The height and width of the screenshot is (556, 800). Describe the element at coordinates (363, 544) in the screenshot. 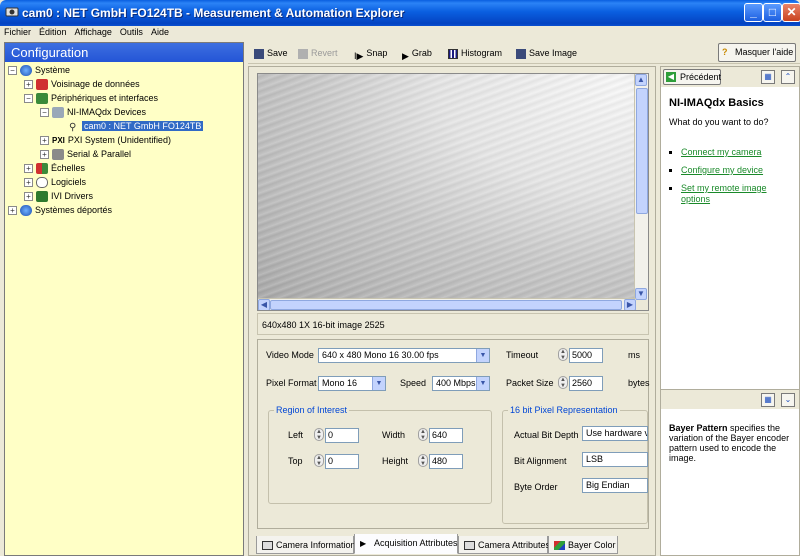

I see `play-icon: ▶` at that location.